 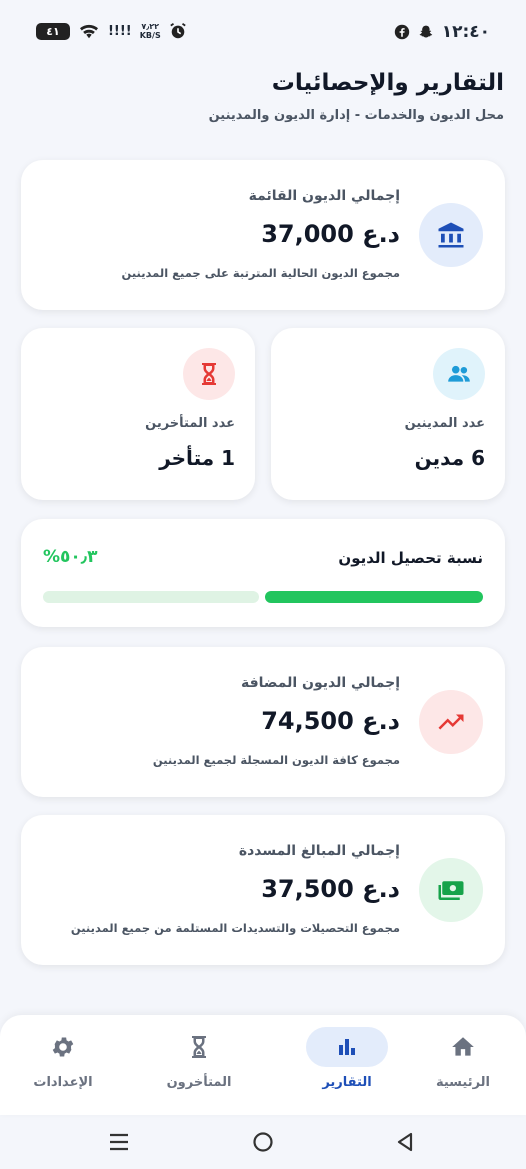 I want to click on nav-reports-label: التقارير, so click(x=347, y=1082).